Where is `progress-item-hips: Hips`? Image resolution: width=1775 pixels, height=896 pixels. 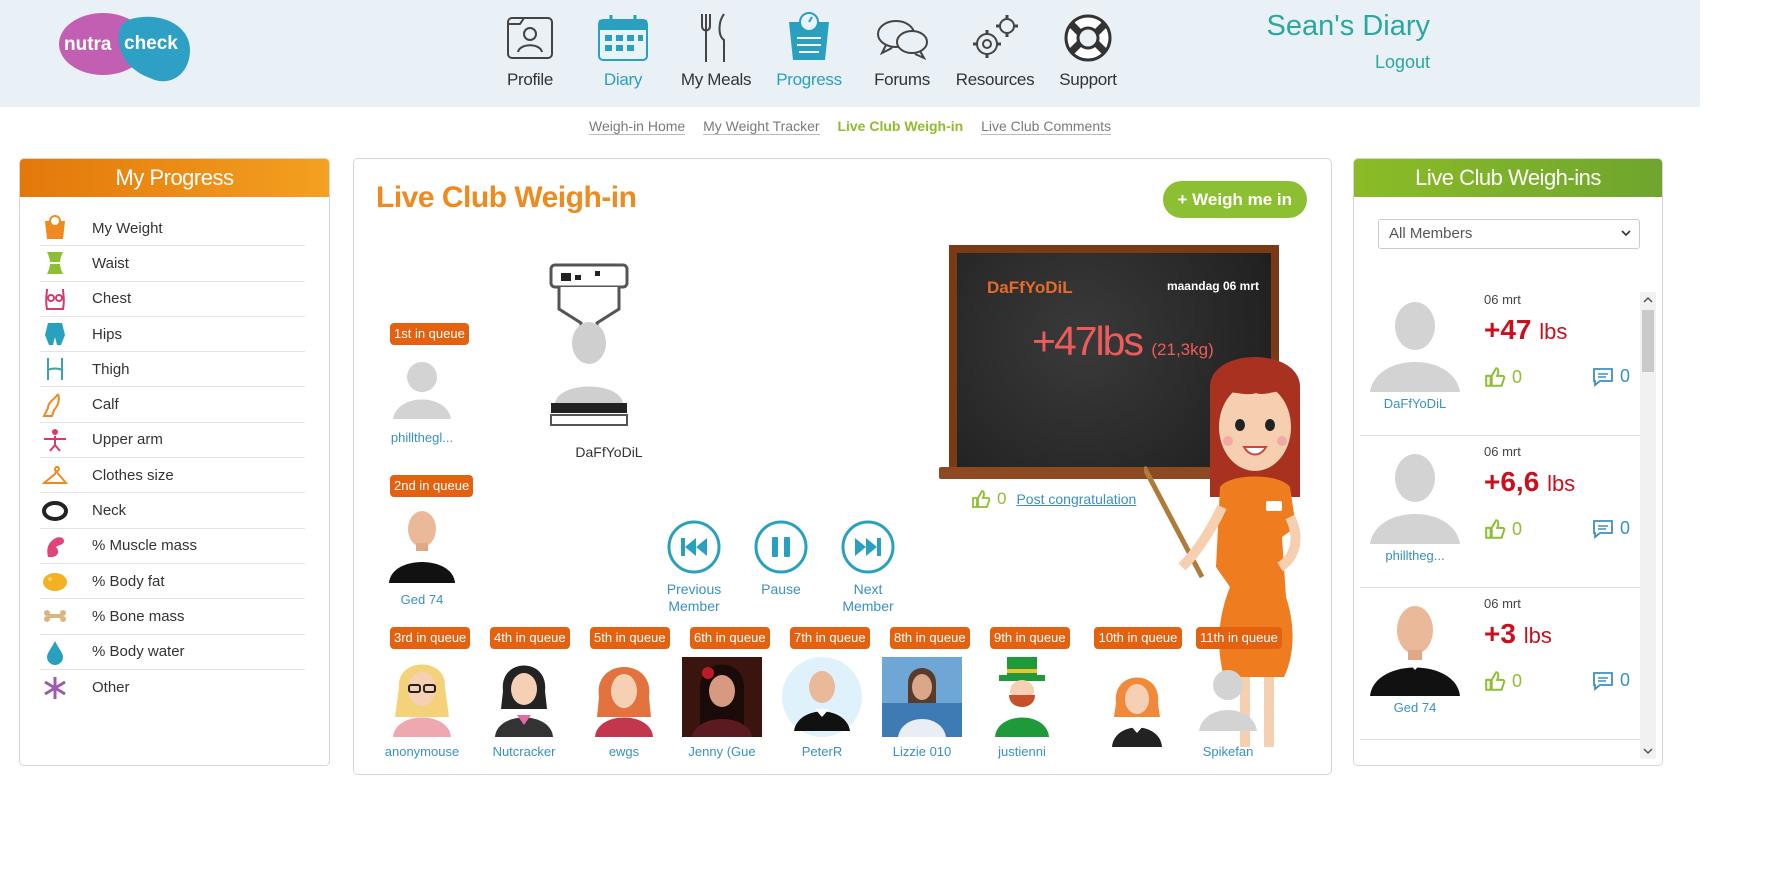 progress-item-hips: Hips is located at coordinates (172, 335).